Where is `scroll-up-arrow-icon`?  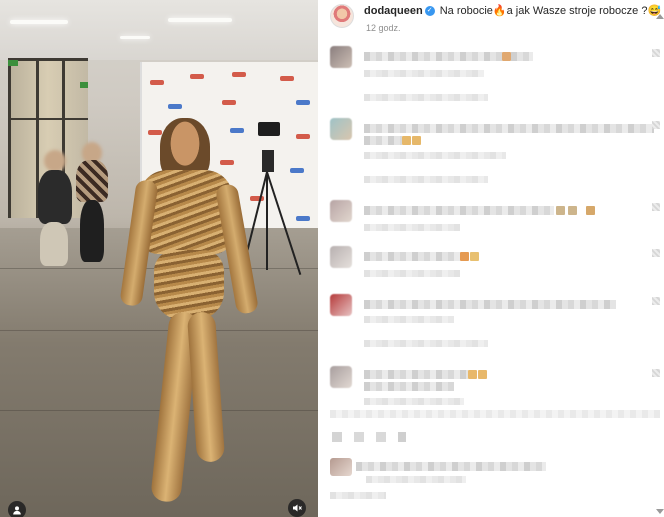 scroll-up-arrow-icon is located at coordinates (660, 16).